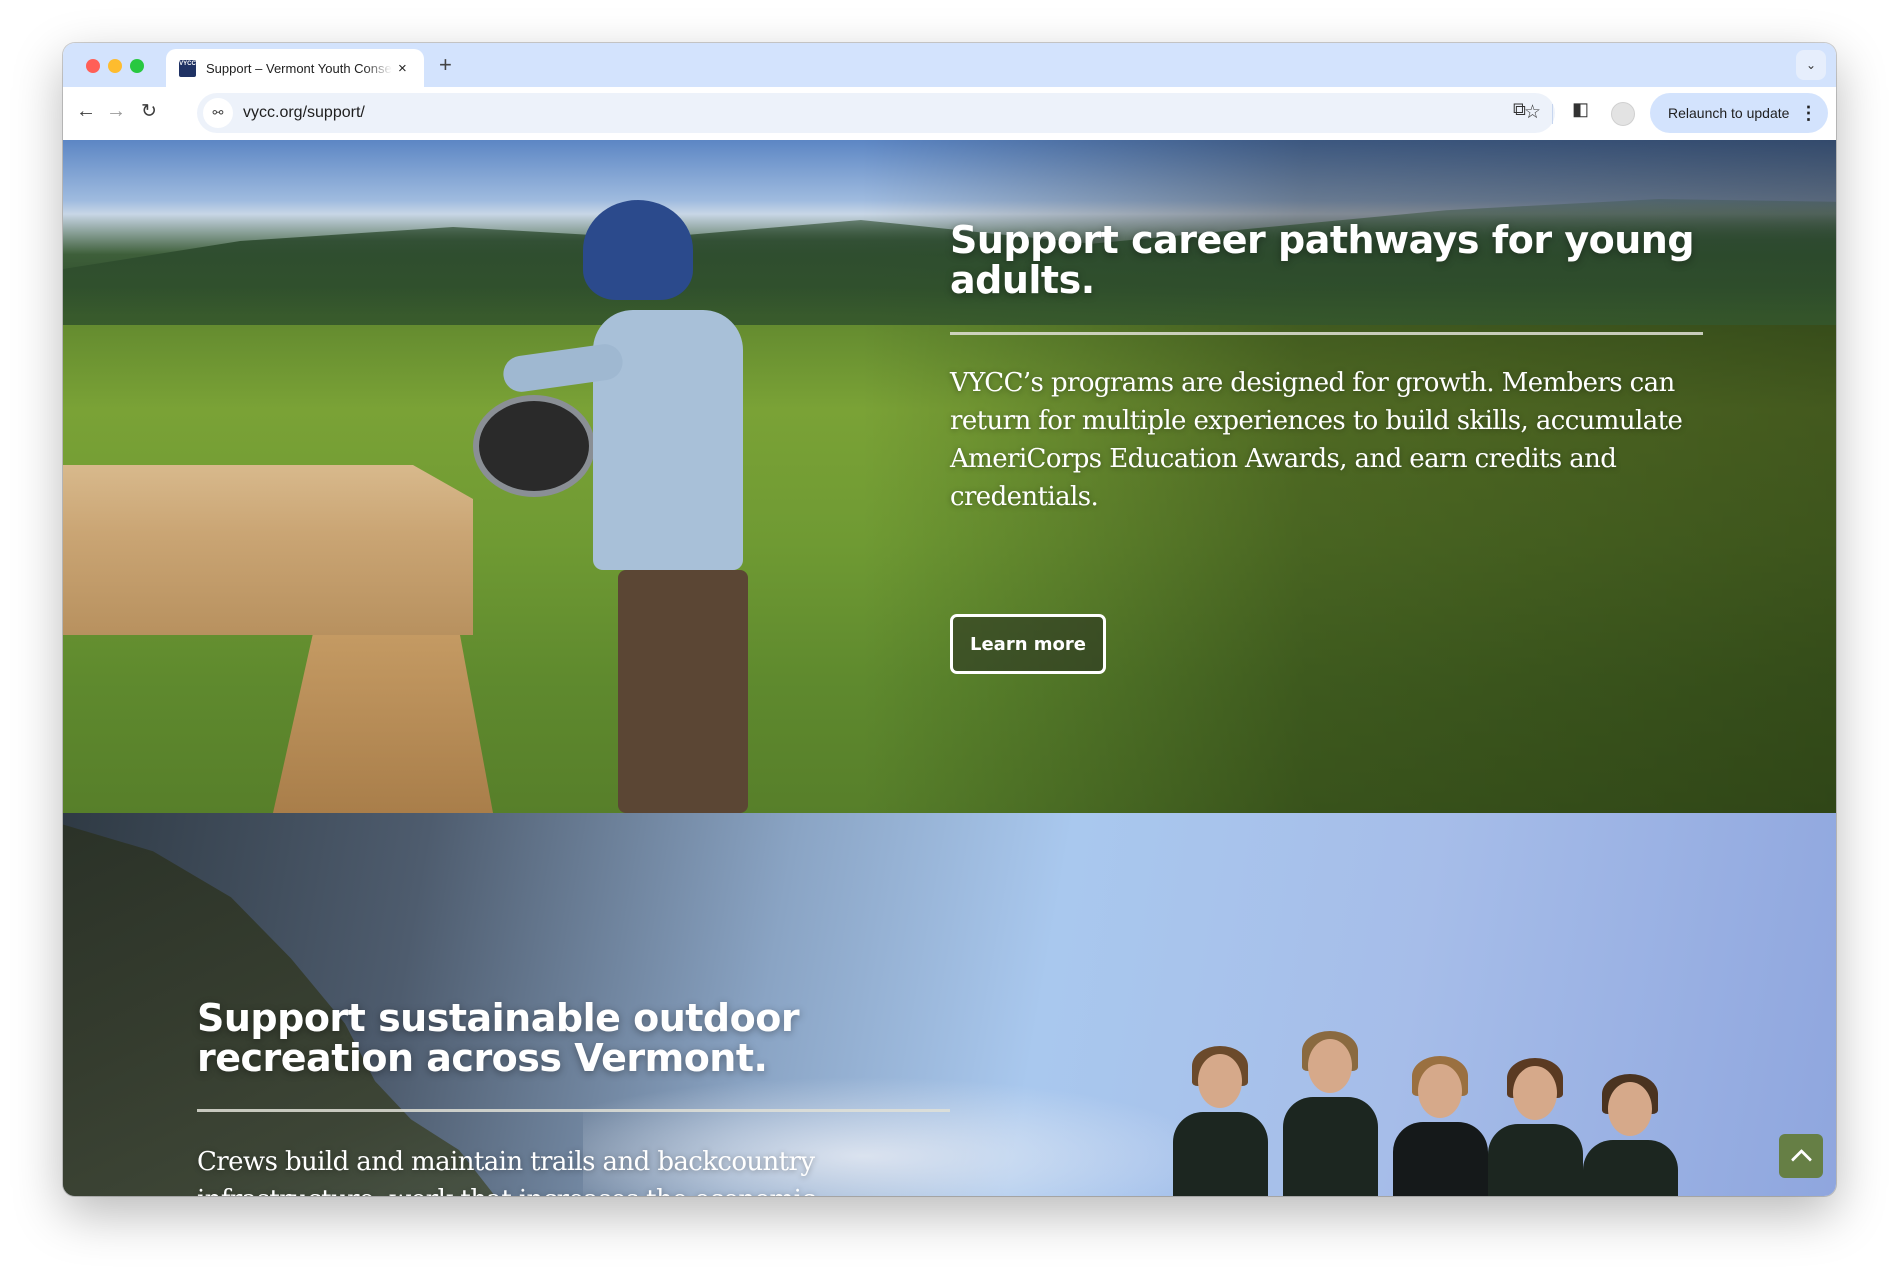 This screenshot has width=1900, height=1280. What do you see at coordinates (638, 250) in the screenshot?
I see `helmet-shape` at bounding box center [638, 250].